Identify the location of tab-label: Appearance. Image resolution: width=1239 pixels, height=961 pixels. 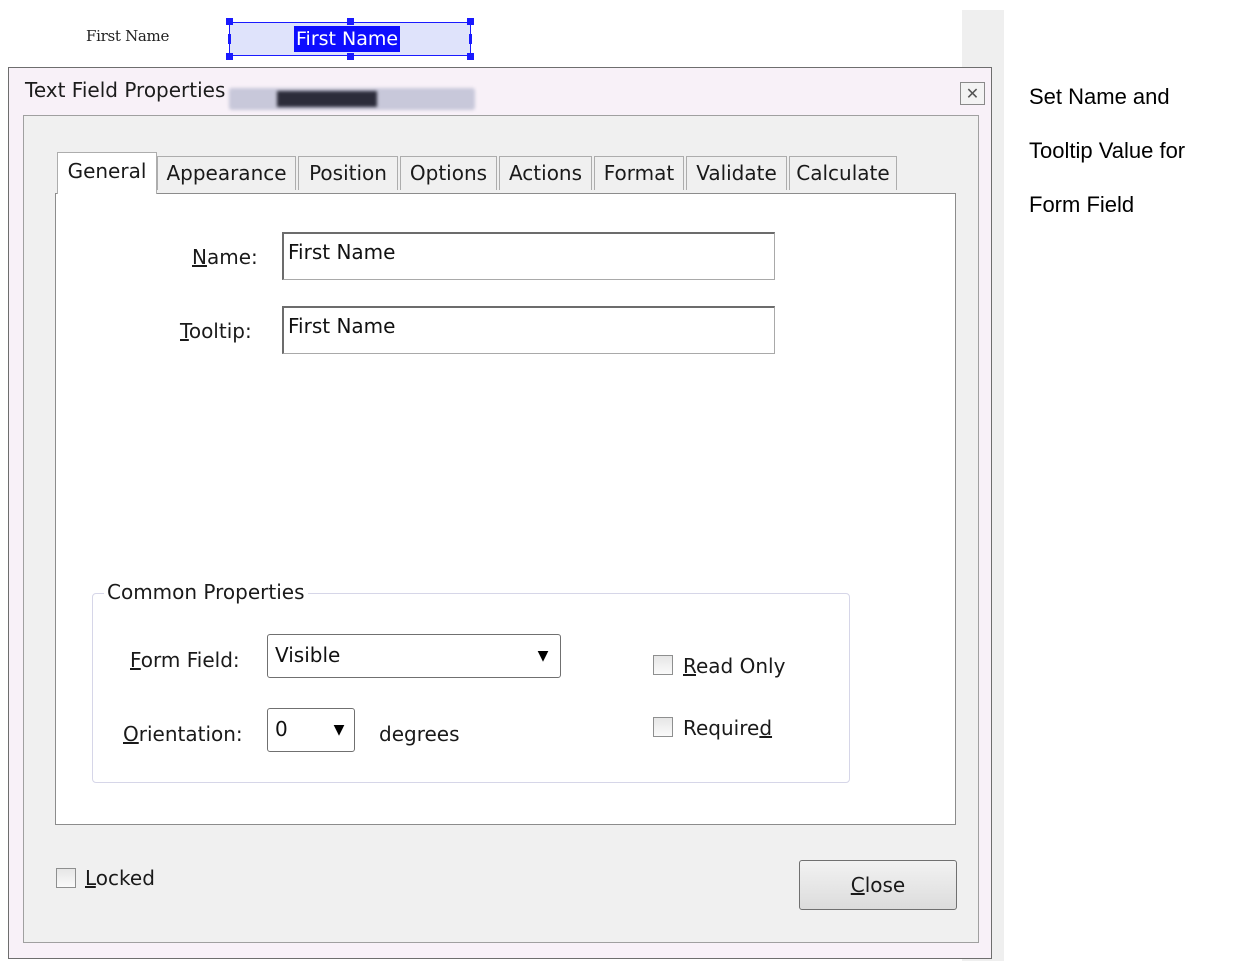
(226, 173).